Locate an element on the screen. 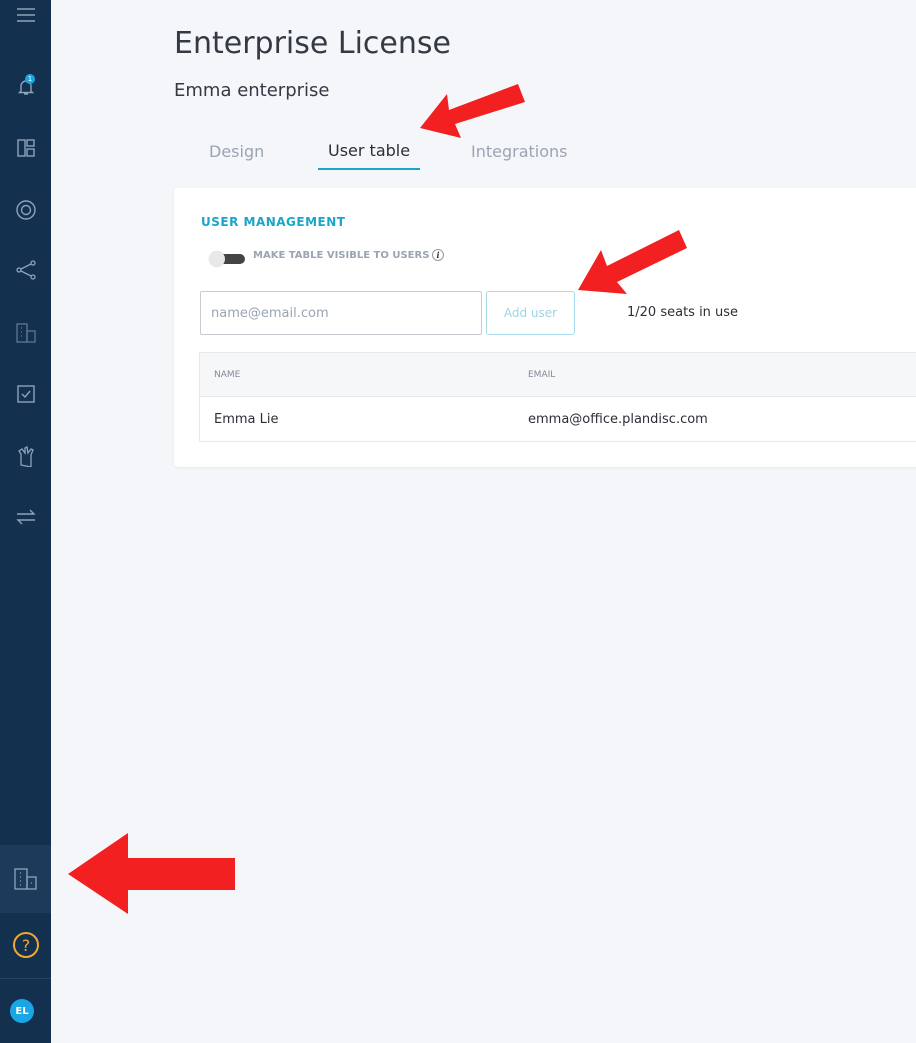  table-header: NAME EMAIL is located at coordinates (558, 375).